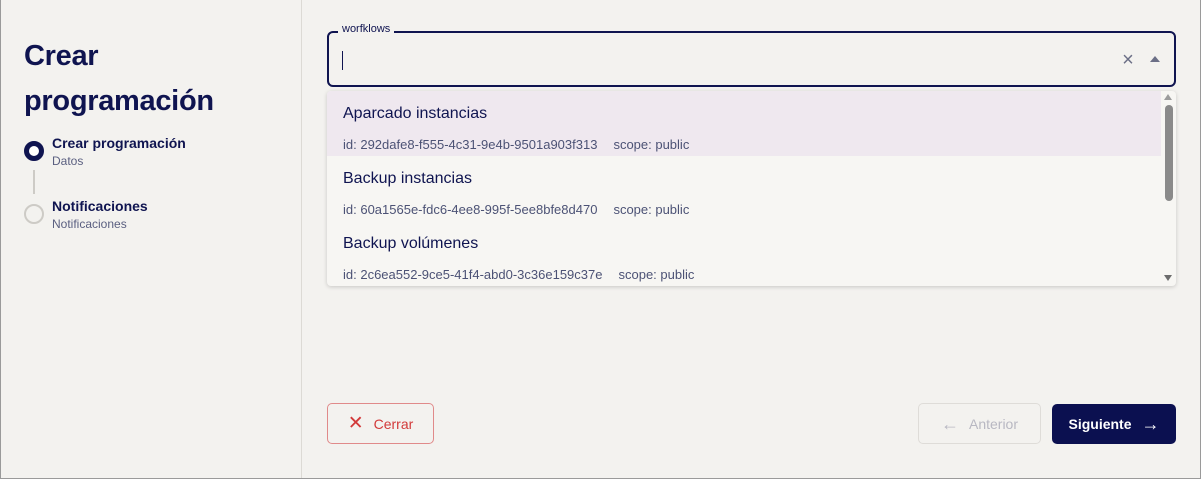  Describe the element at coordinates (1155, 59) in the screenshot. I see `arrow-up-icon` at that location.